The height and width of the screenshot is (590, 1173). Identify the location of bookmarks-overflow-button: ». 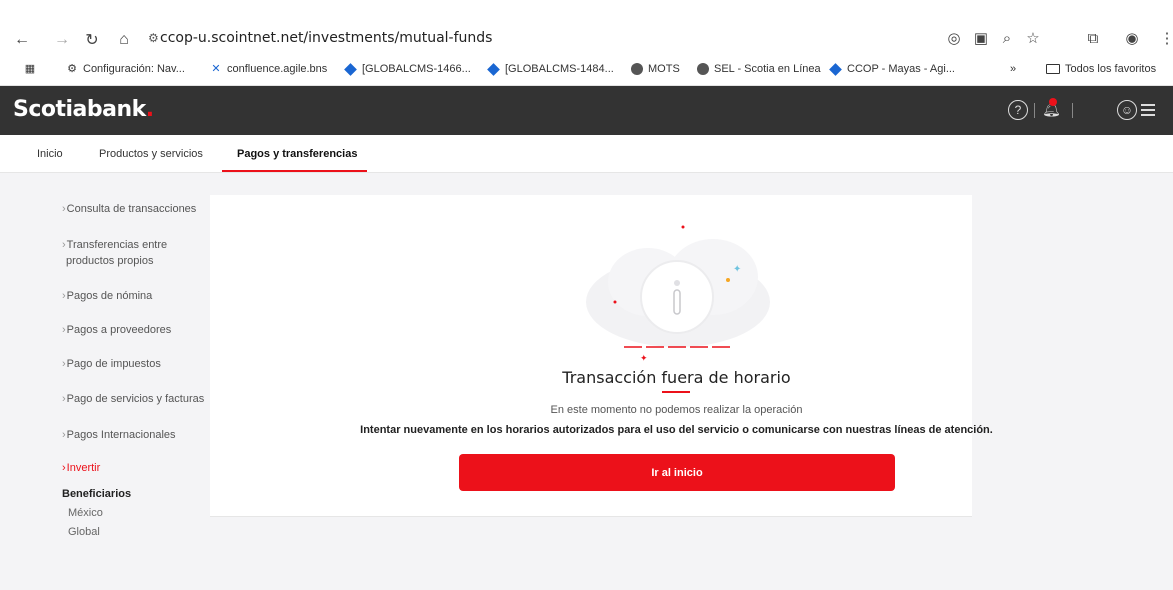
(1013, 69).